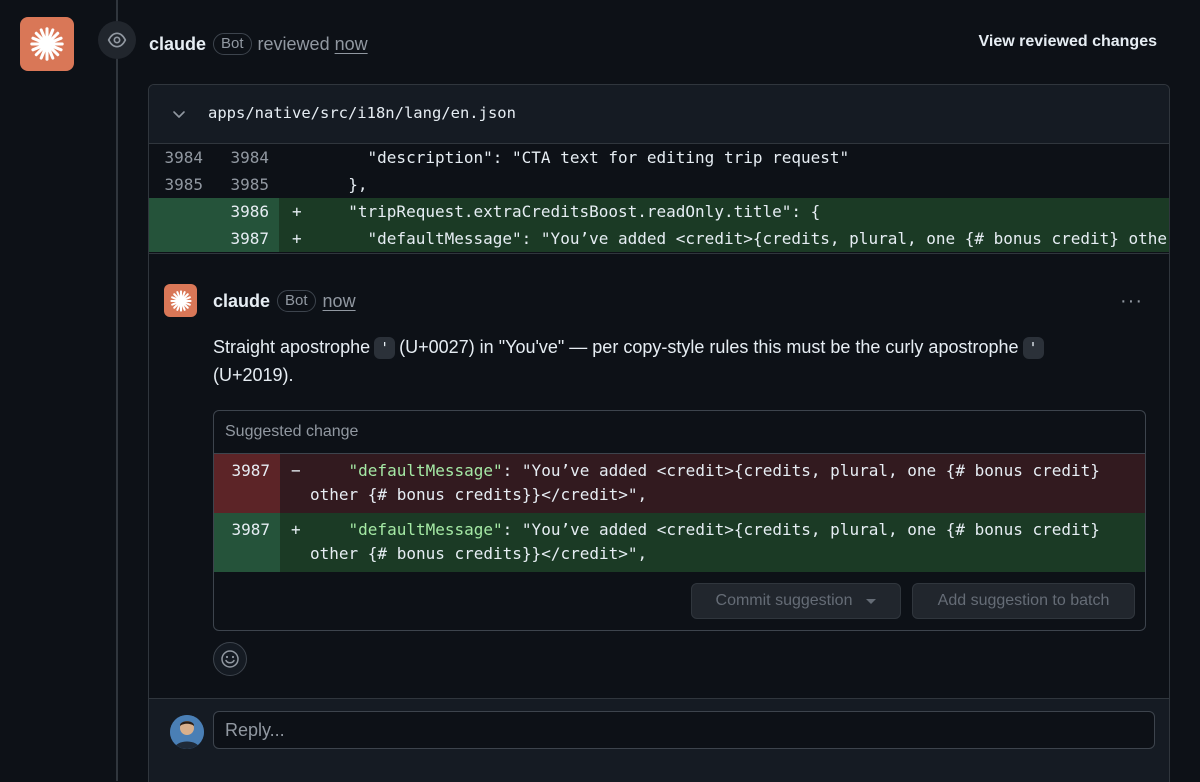 Image resolution: width=1200 pixels, height=782 pixels. I want to click on add-reaction-button, so click(230, 659).